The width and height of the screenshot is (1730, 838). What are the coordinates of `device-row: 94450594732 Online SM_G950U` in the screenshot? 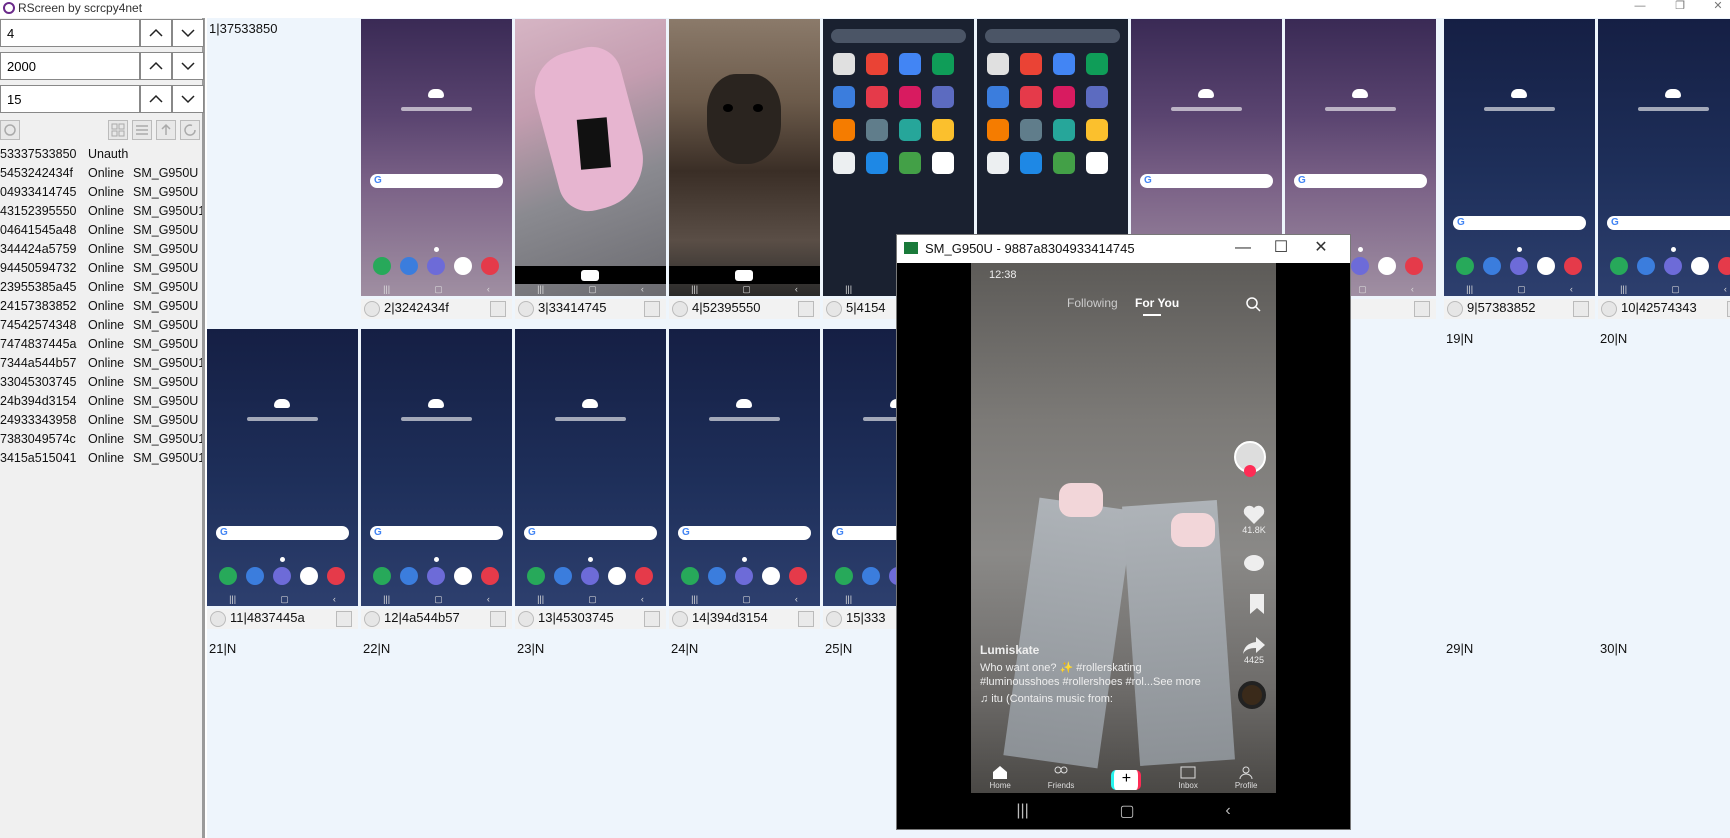 It's located at (101, 268).